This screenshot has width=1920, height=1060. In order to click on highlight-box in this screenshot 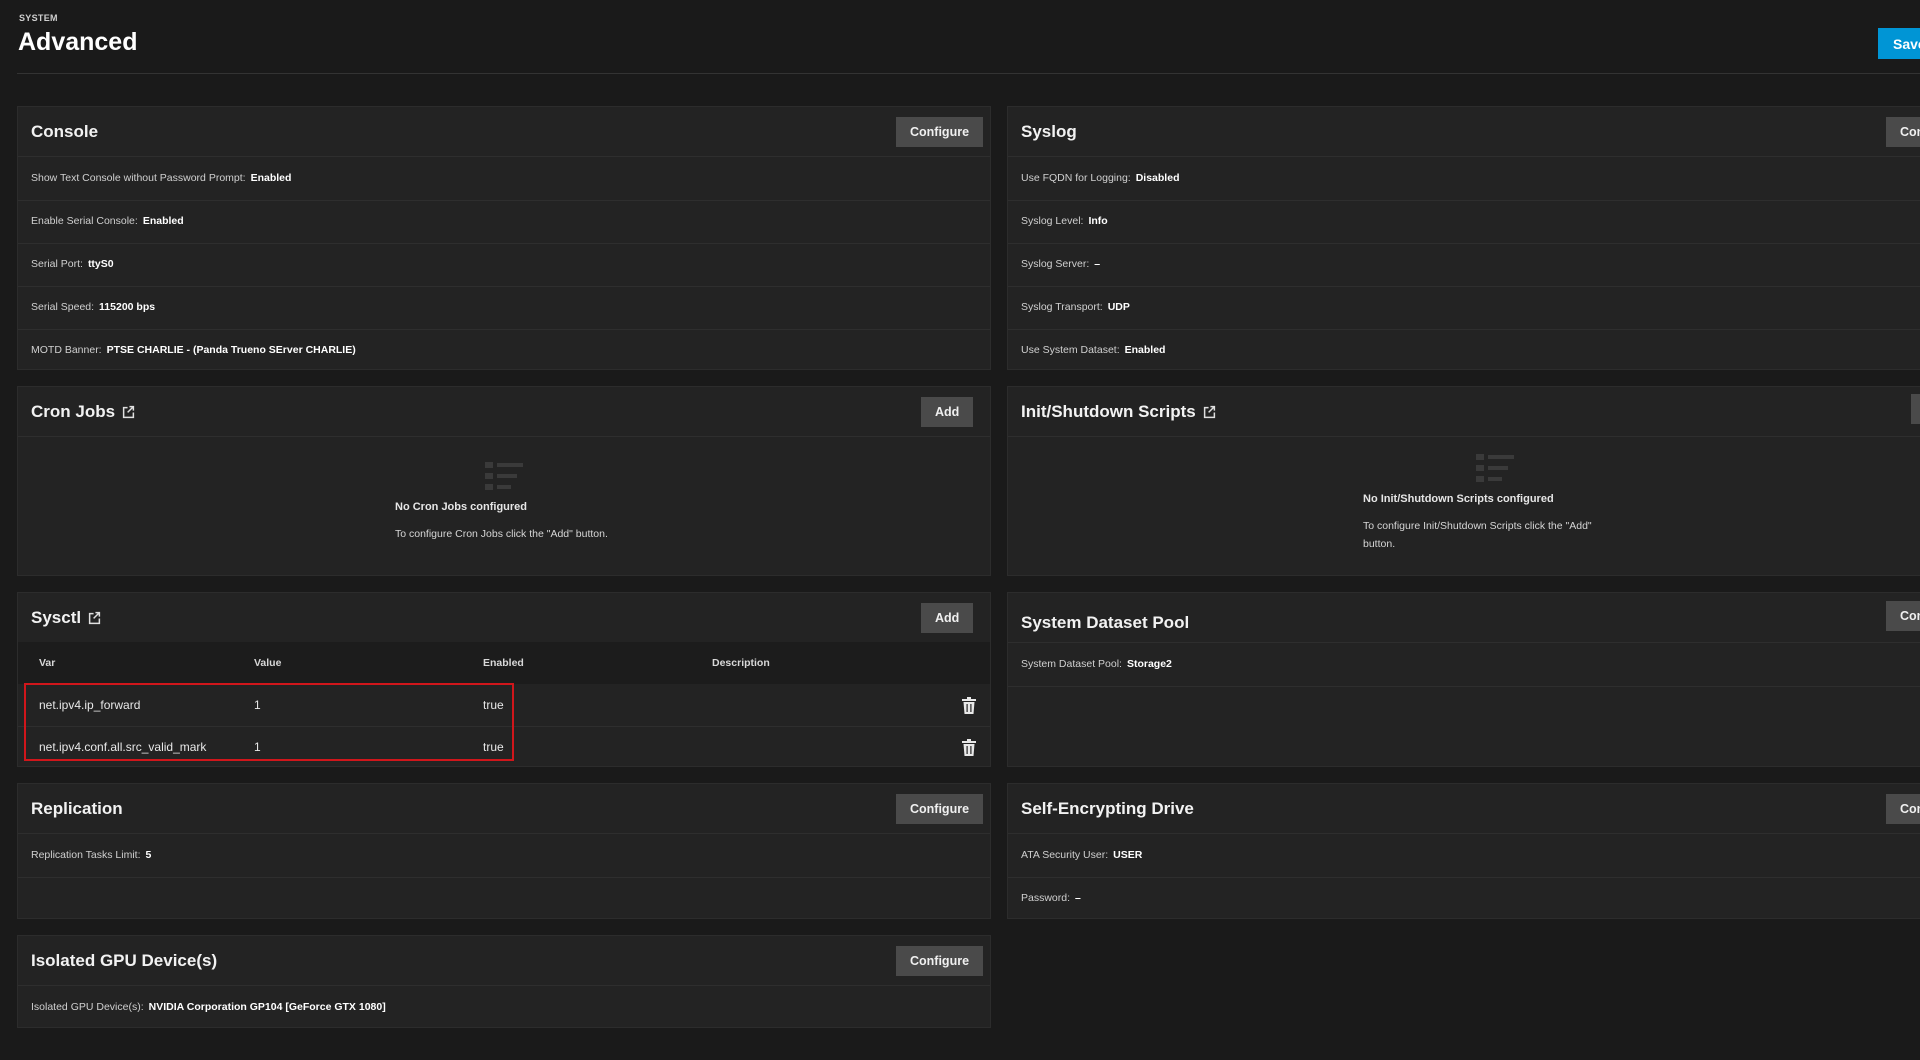, I will do `click(269, 722)`.